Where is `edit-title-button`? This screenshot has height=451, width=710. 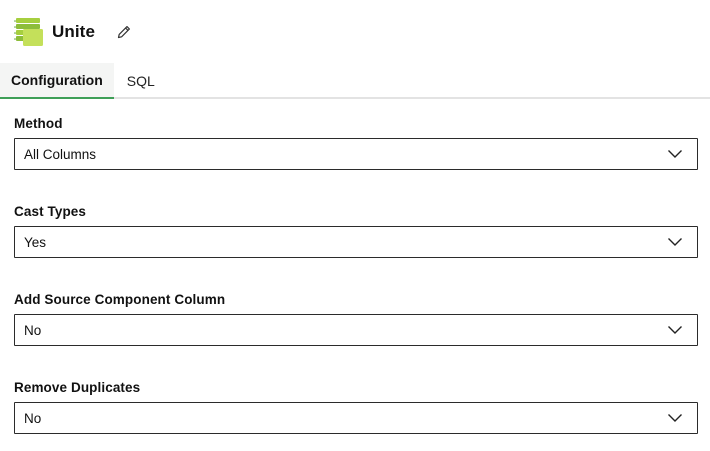
edit-title-button is located at coordinates (124, 32).